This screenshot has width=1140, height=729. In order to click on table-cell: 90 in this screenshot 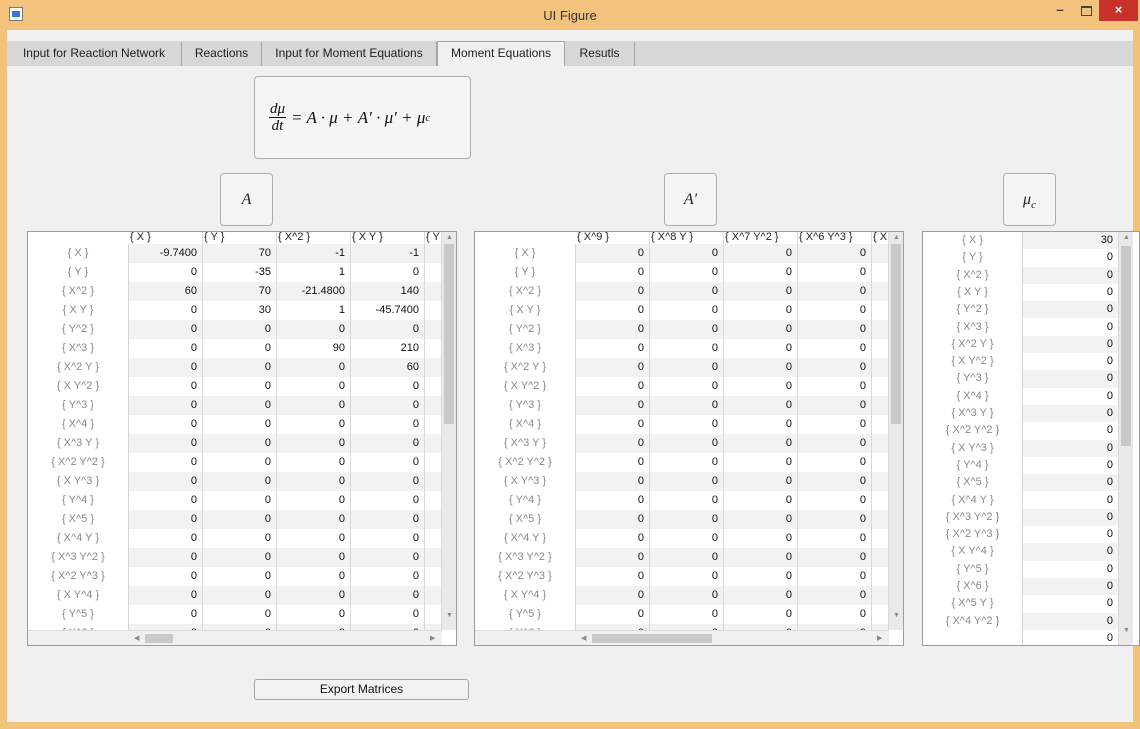, I will do `click(314, 348)`.